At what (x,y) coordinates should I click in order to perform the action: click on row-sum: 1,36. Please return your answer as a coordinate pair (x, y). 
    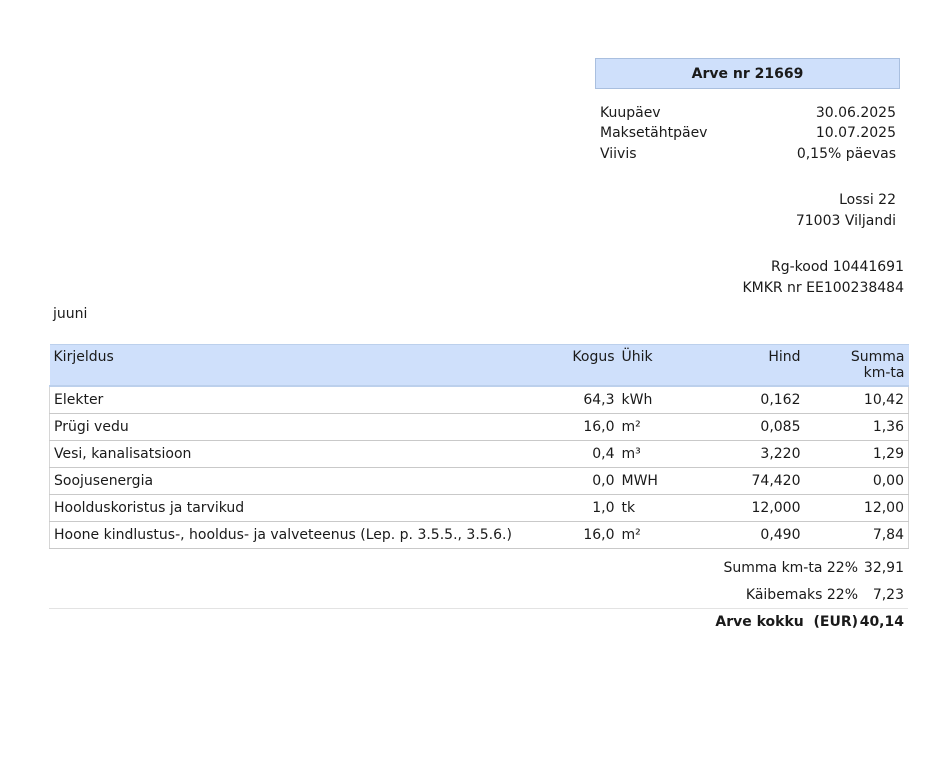
    Looking at the image, I should click on (856, 427).